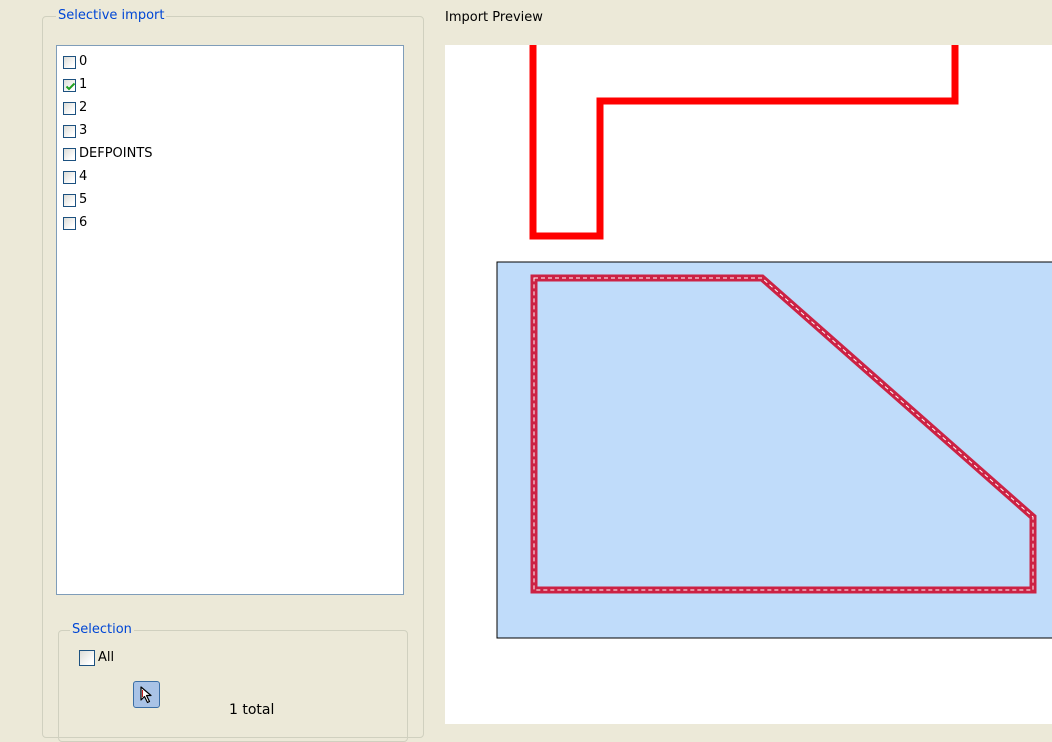  I want to click on layer-label: 1, so click(83, 84).